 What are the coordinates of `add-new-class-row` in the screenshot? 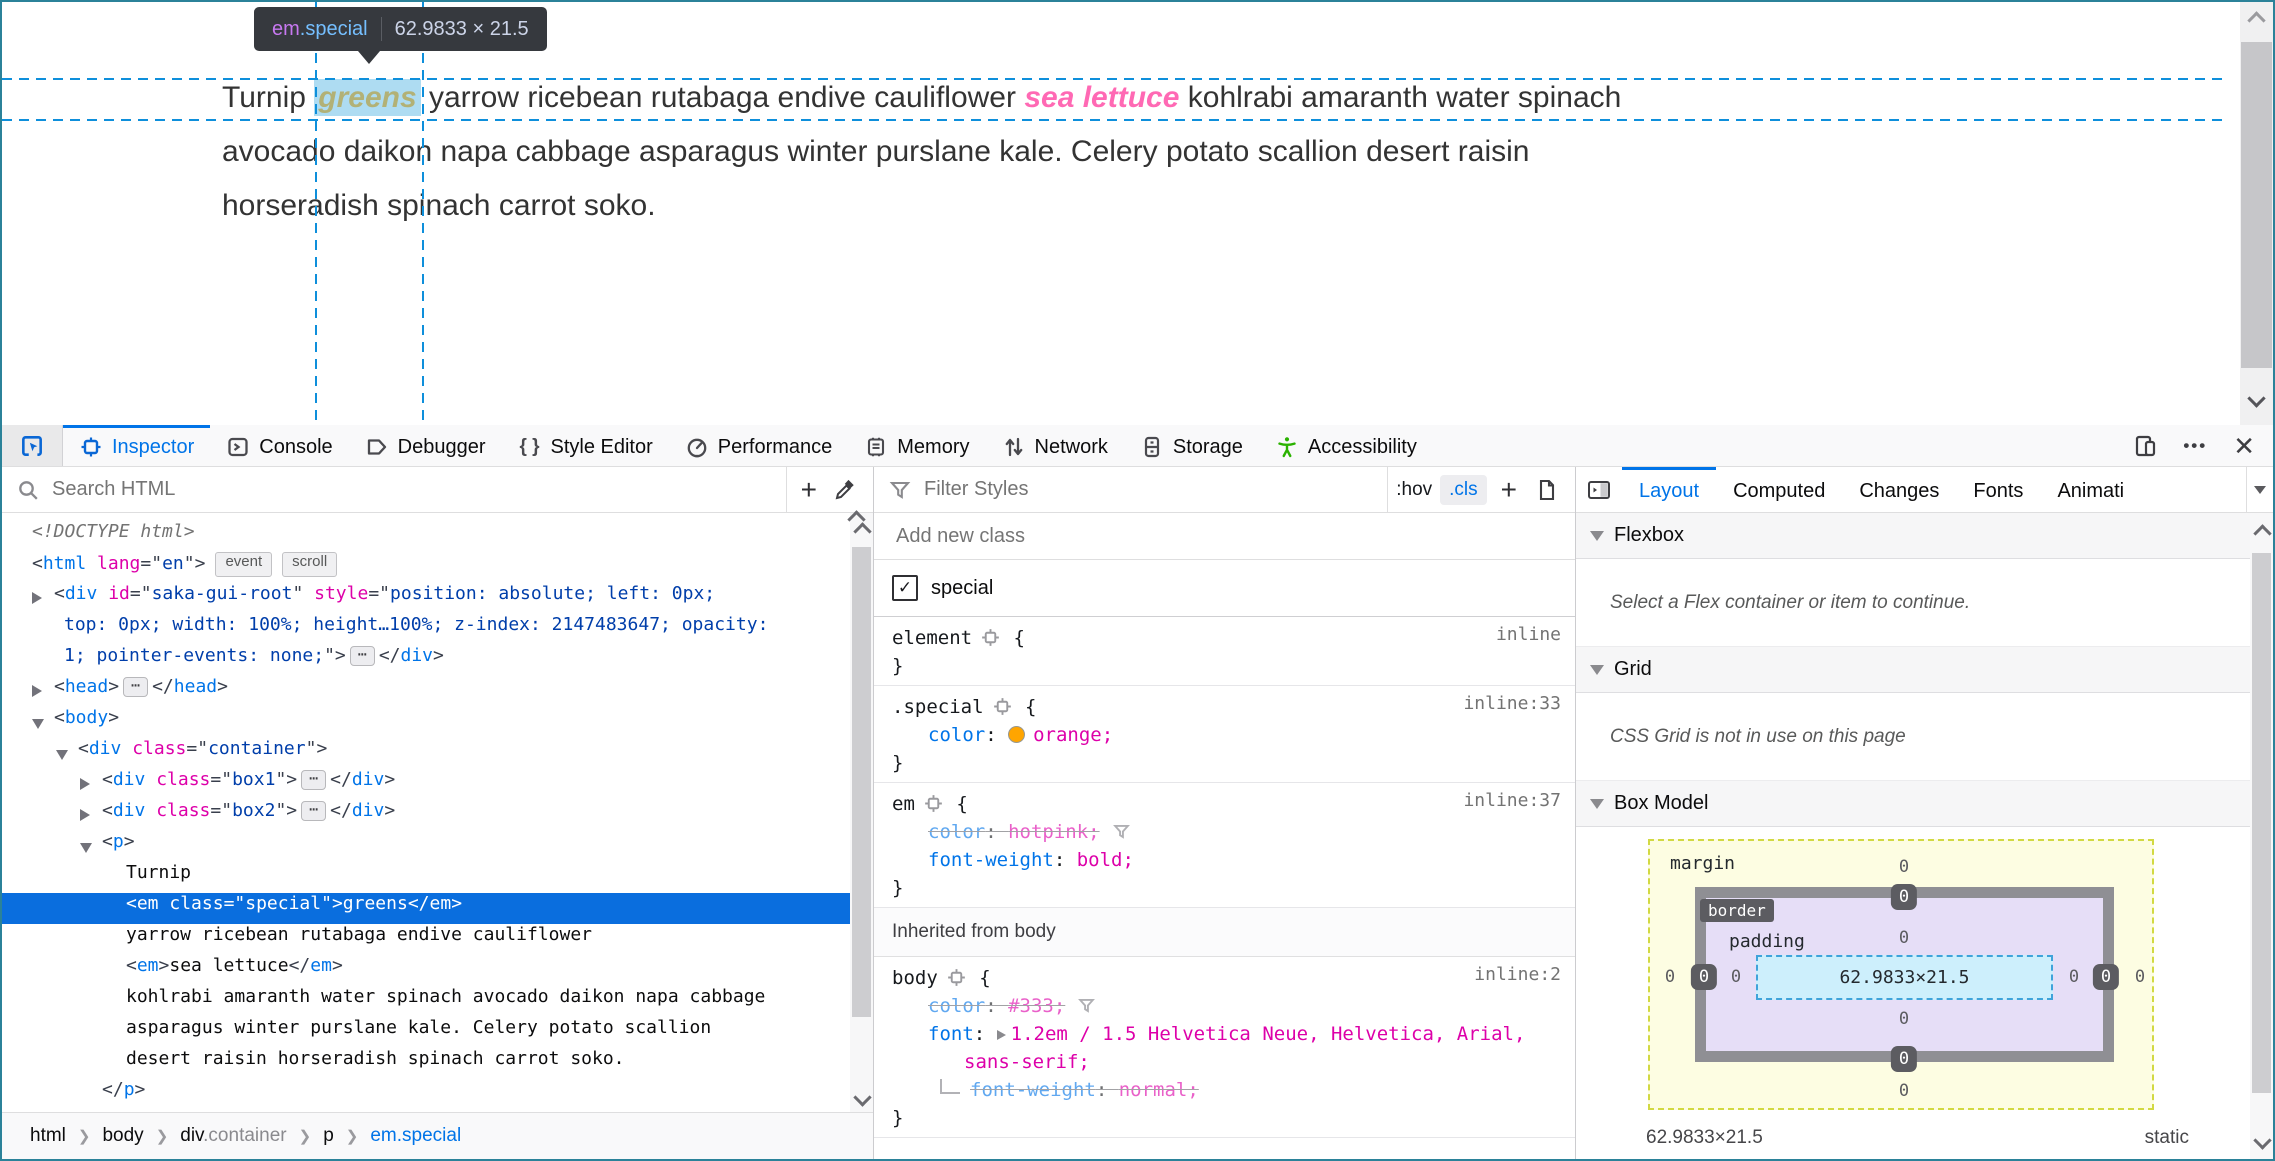 It's located at (1224, 536).